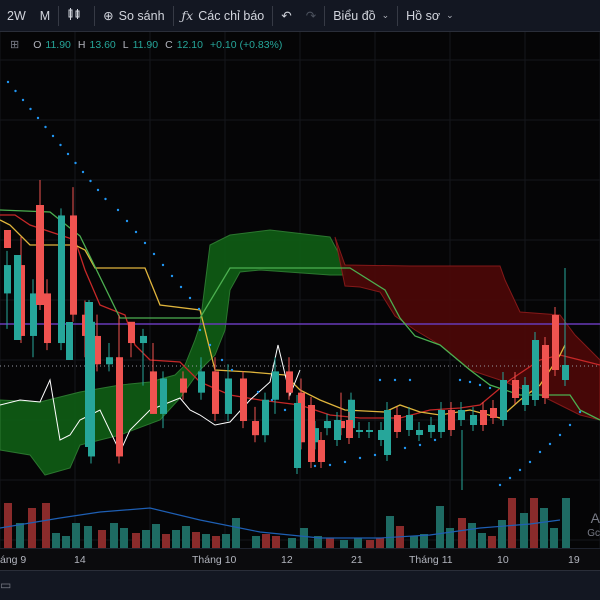  I want to click on chart-menu-button: Biểu đồ ⌄, so click(361, 16).